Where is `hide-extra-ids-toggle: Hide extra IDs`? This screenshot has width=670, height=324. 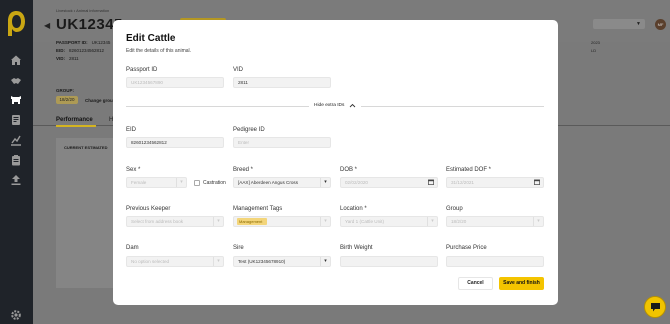 hide-extra-ids-toggle: Hide extra IDs is located at coordinates (335, 105).